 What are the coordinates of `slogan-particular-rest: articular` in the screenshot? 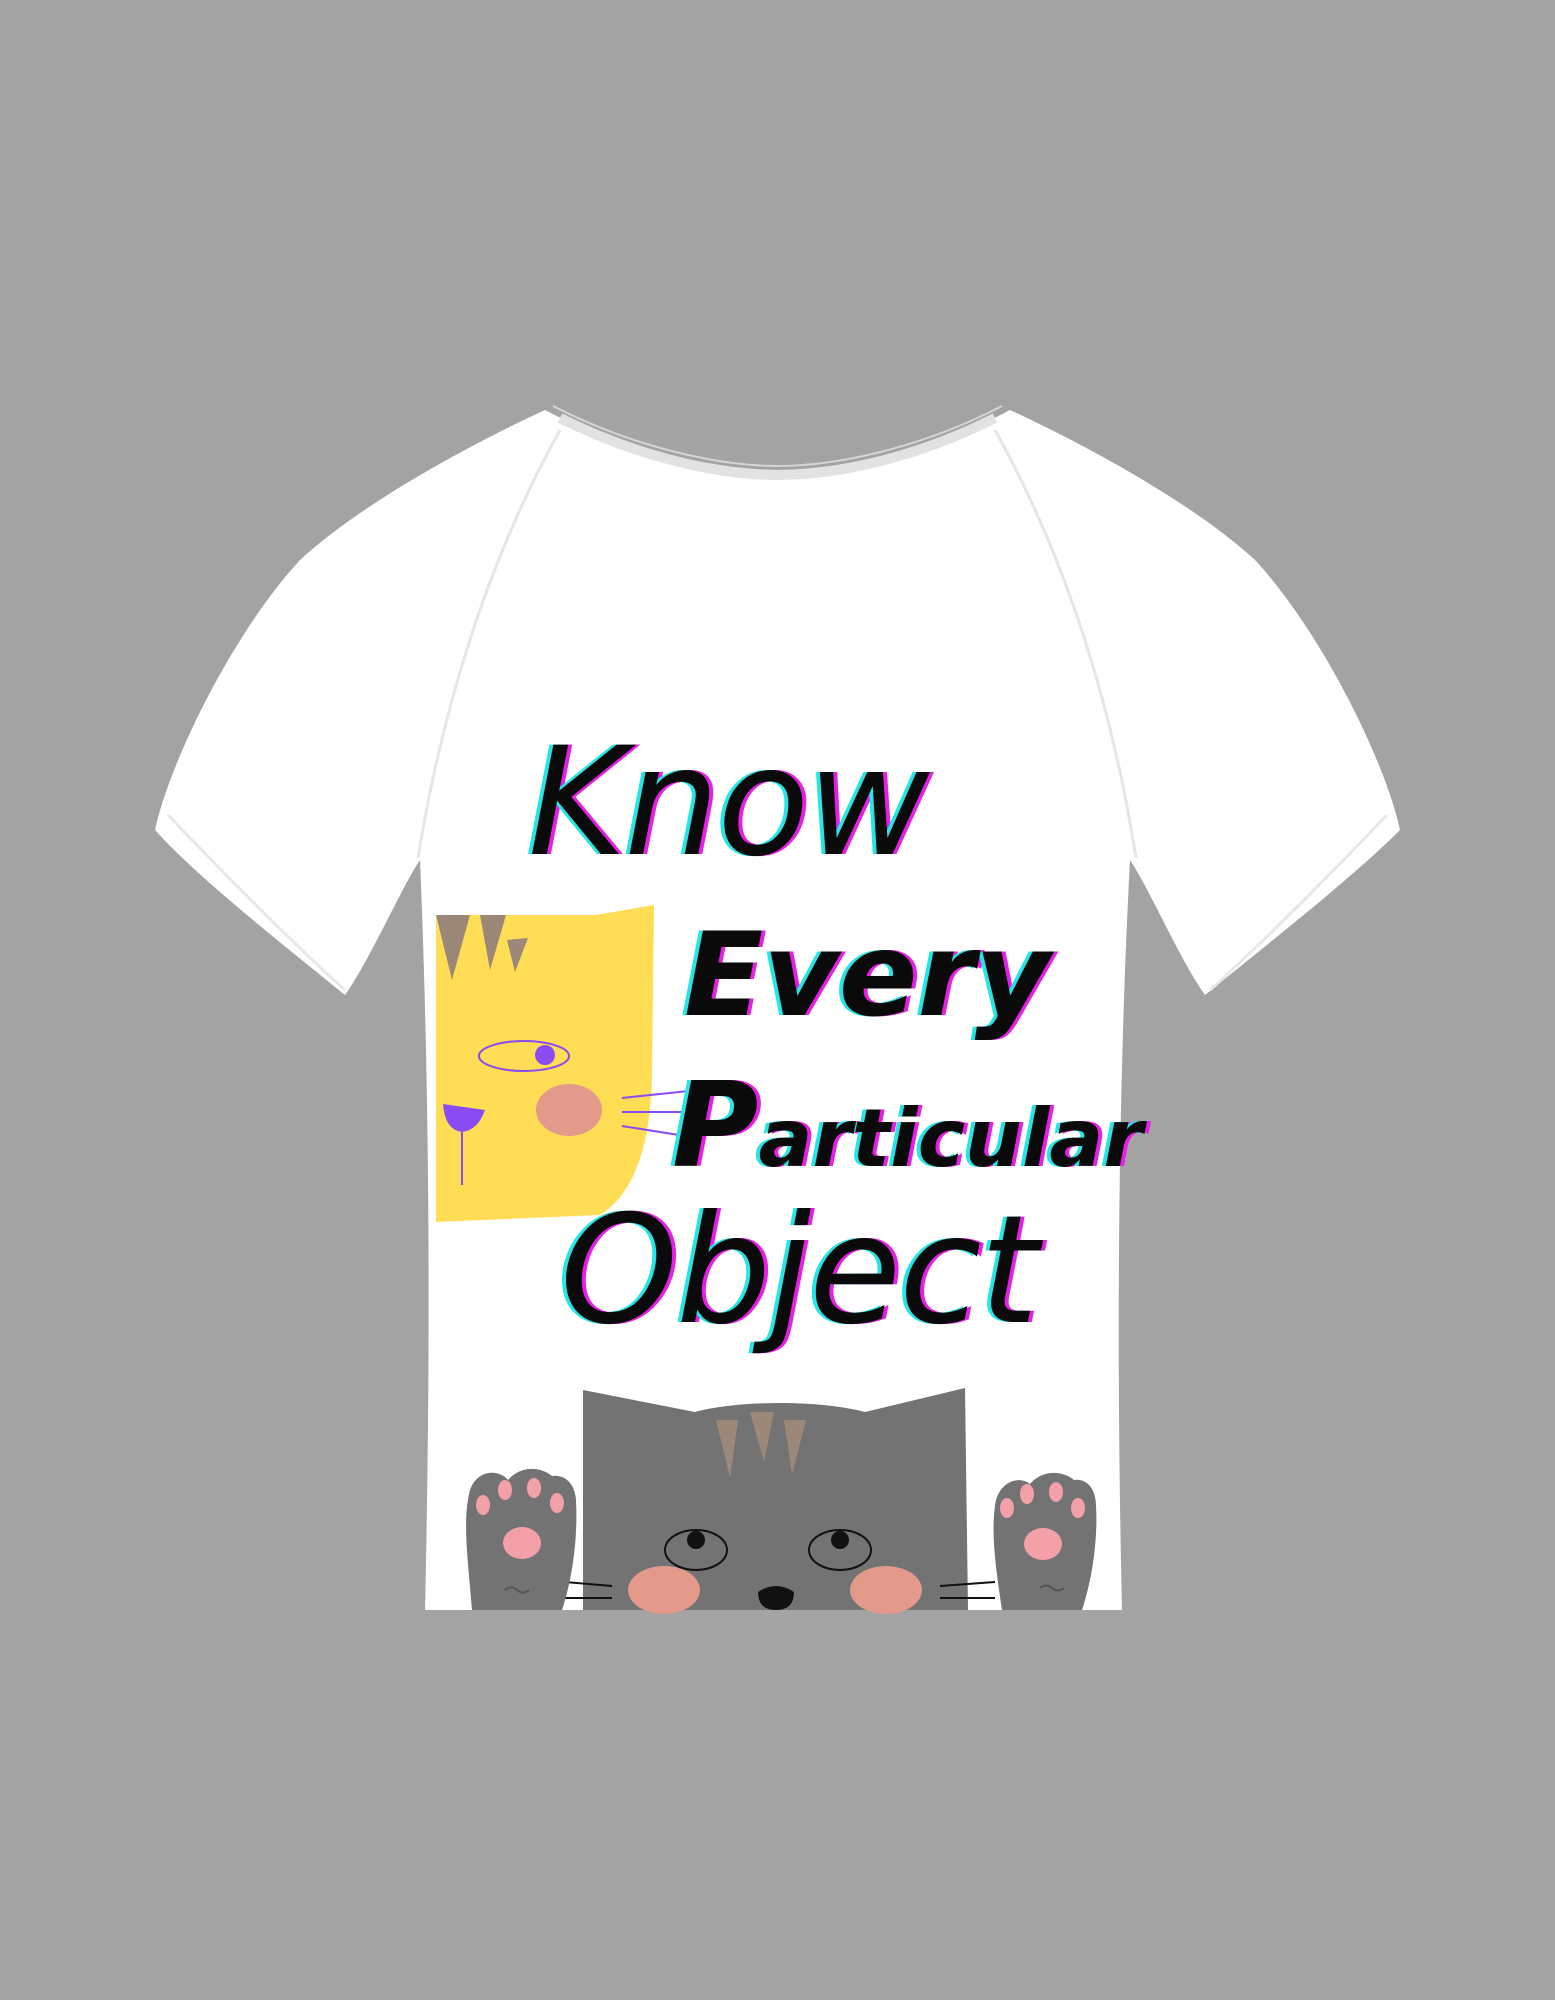 It's located at (950, 1138).